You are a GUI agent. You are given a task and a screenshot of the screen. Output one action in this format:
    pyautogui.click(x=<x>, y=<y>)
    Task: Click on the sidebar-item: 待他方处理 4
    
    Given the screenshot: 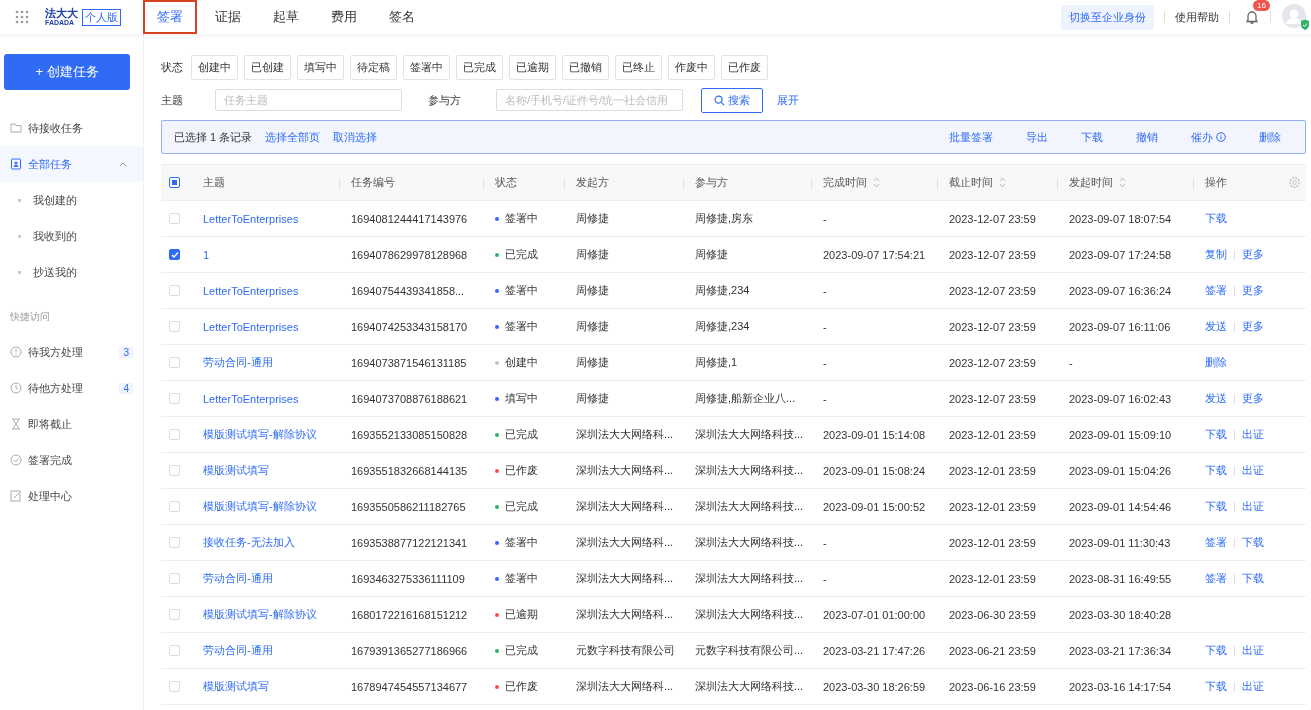 What is the action you would take?
    pyautogui.click(x=71, y=388)
    